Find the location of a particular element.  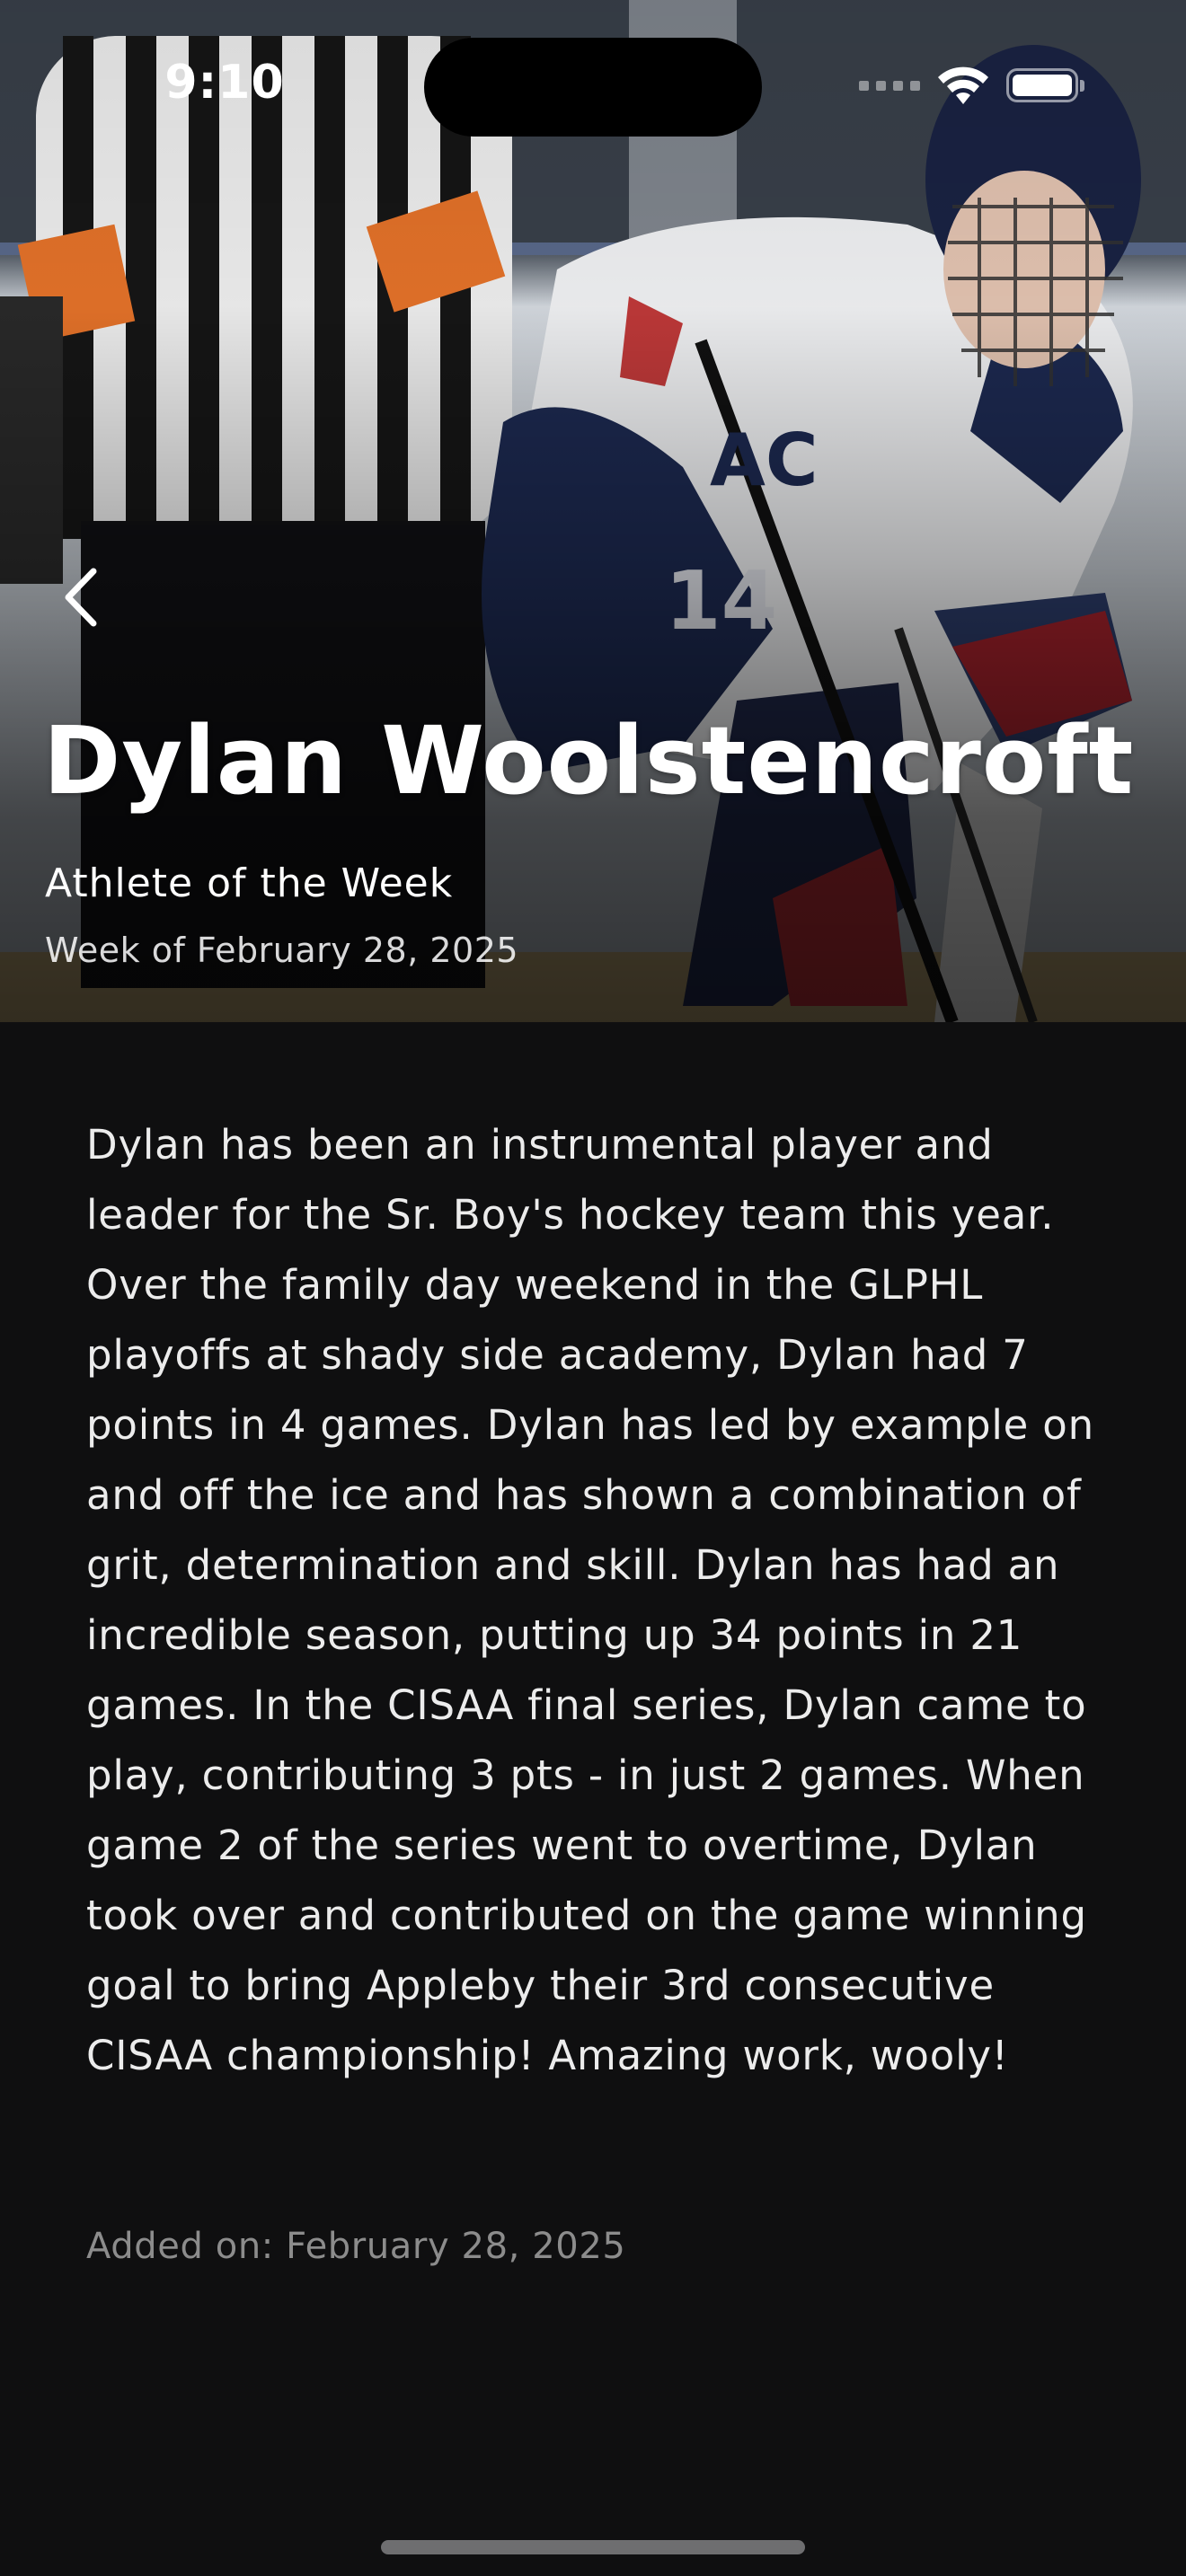

cellular-dots-icon is located at coordinates (889, 85).